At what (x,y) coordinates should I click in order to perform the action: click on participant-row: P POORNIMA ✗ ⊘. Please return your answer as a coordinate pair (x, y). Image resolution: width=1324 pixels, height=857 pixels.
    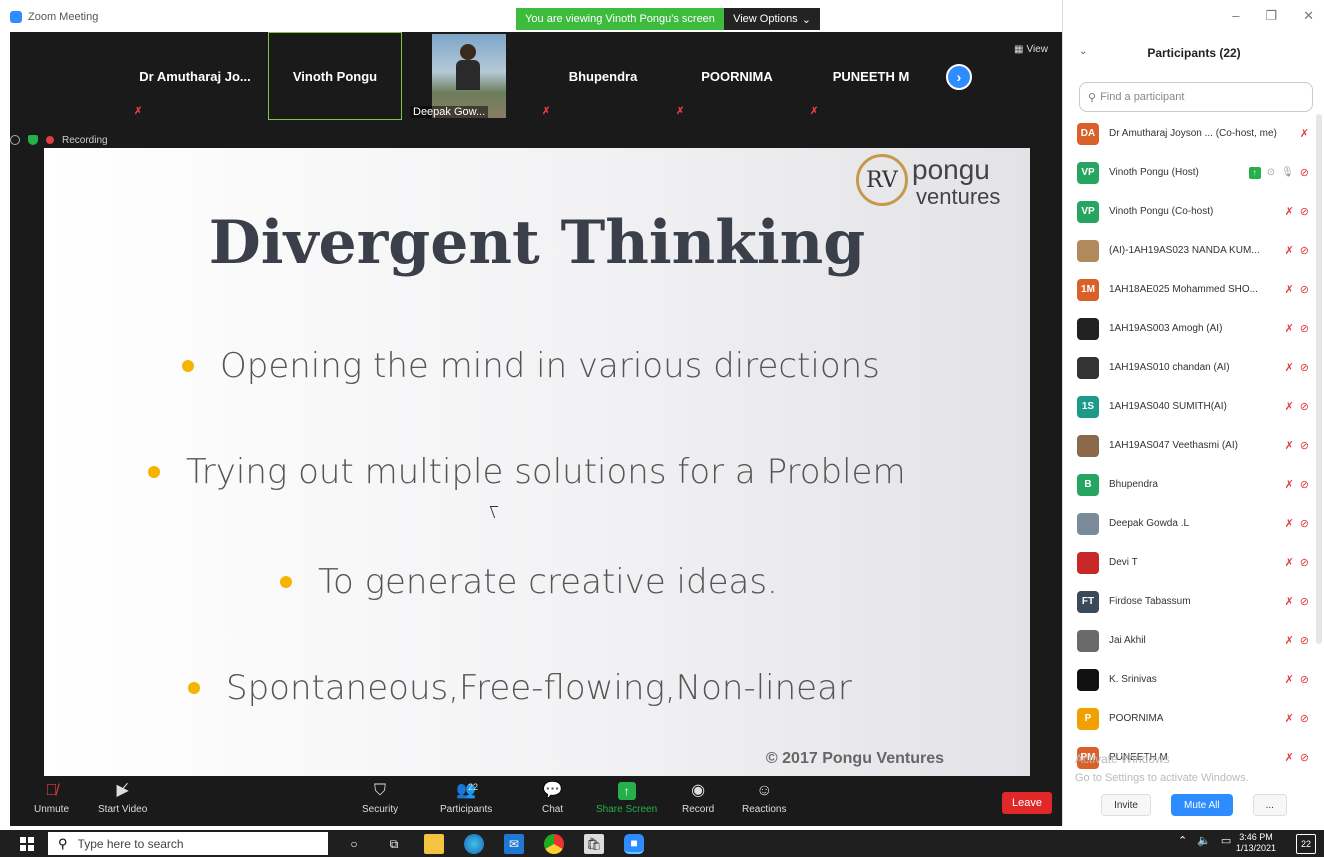
    Looking at the image, I should click on (1193, 718).